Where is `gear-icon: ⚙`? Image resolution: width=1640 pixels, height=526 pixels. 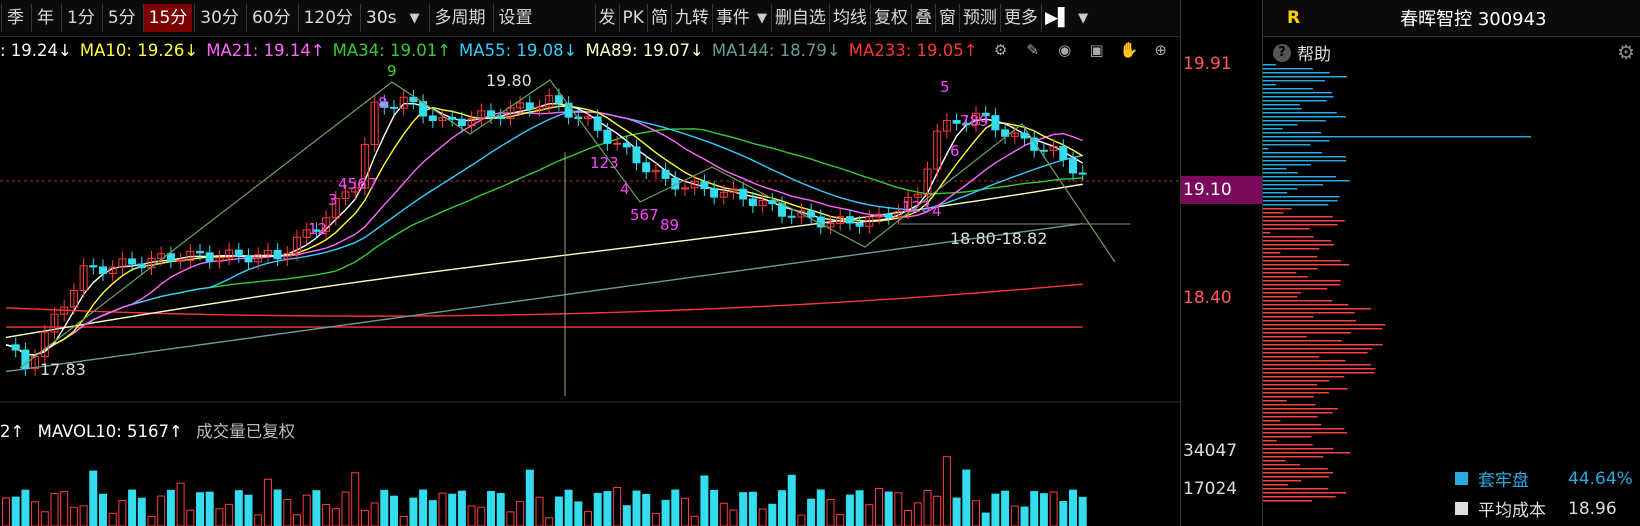
gear-icon: ⚙ is located at coordinates (1001, 50).